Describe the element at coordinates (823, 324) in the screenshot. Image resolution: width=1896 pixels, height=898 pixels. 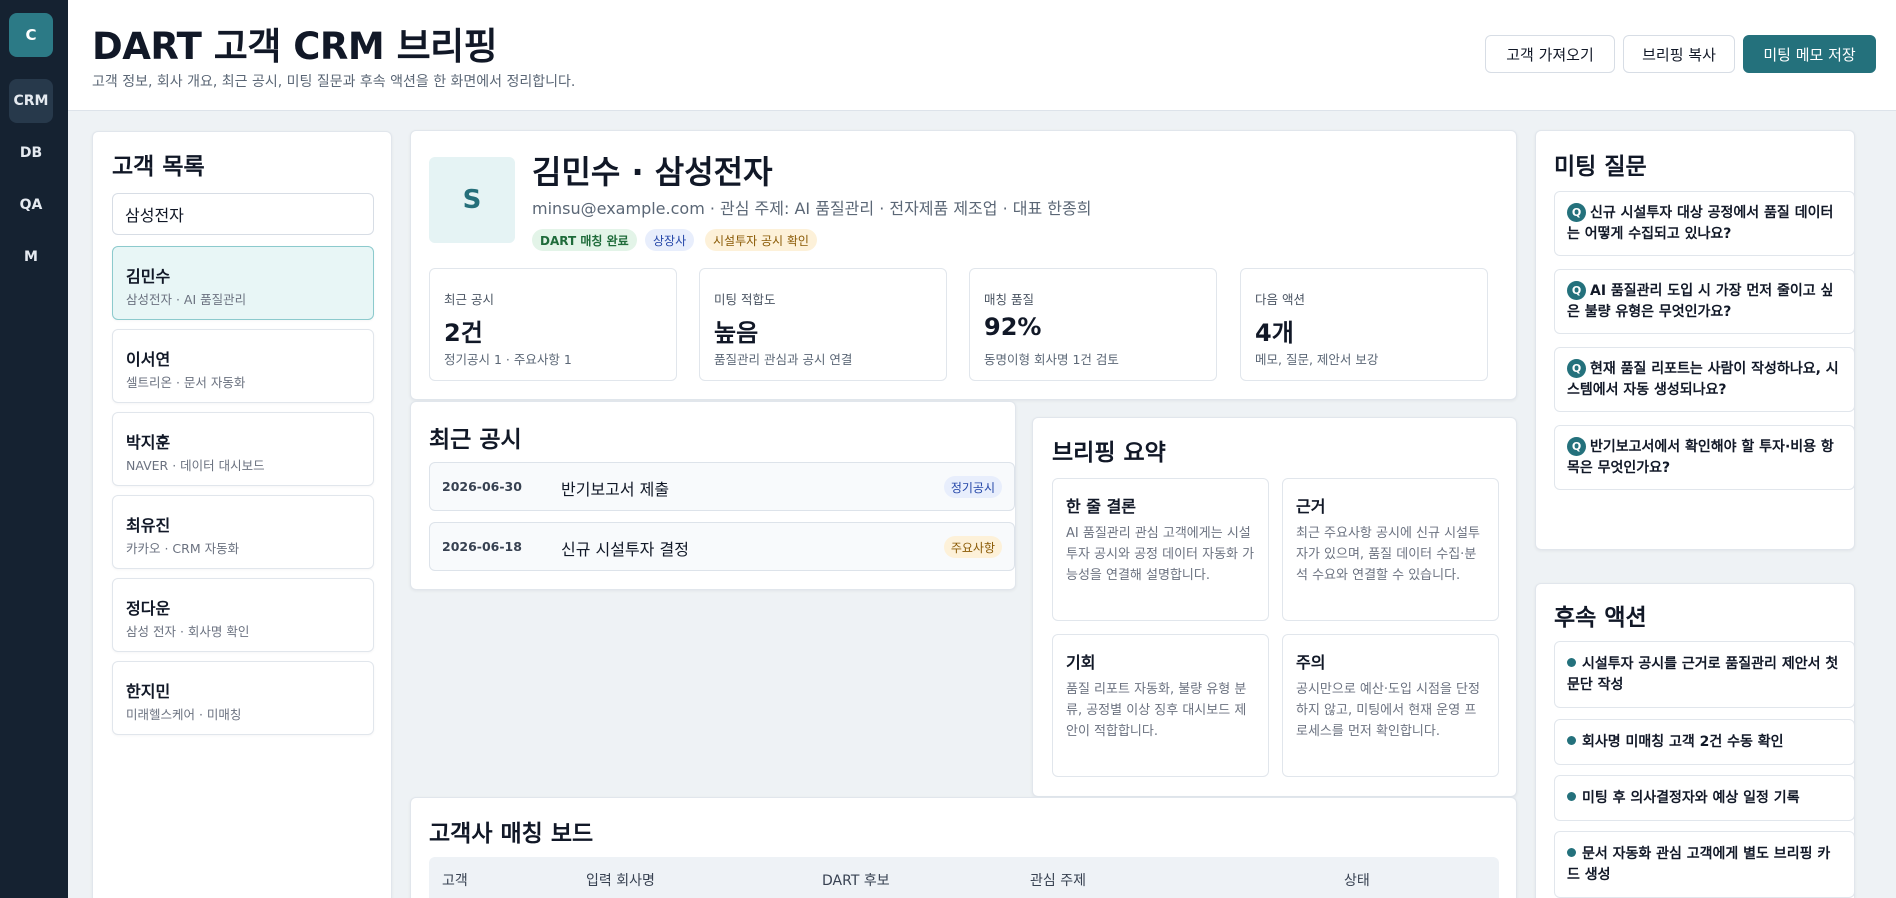
I see `stat-card-meeting-fit: 미팅 적합도 높음 품질관리 관심과 공시 연결` at that location.